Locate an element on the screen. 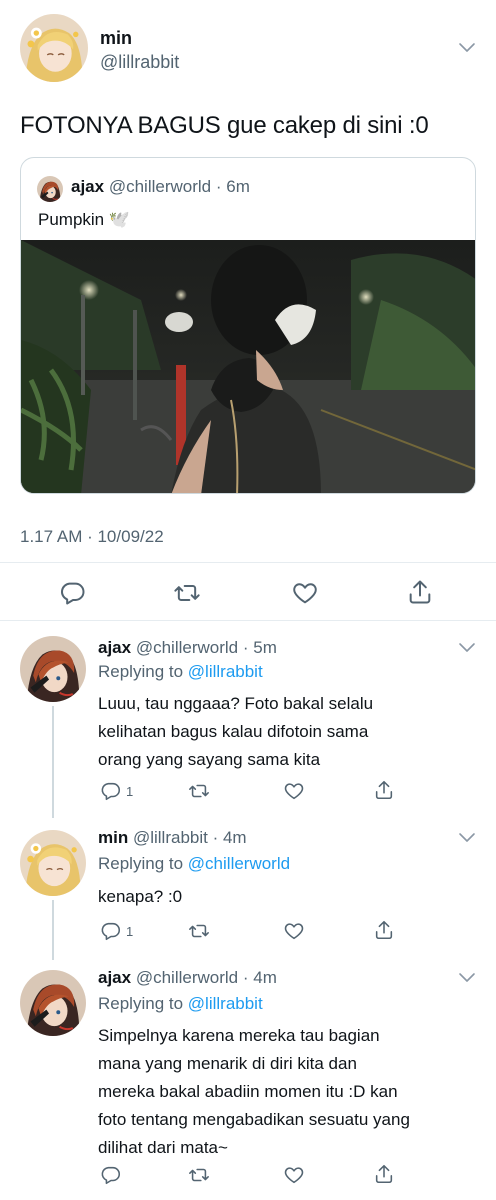 Image resolution: width=496 pixels, height=1200 pixels. quoted-text: Pumpkin 🕊️ is located at coordinates (84, 219).